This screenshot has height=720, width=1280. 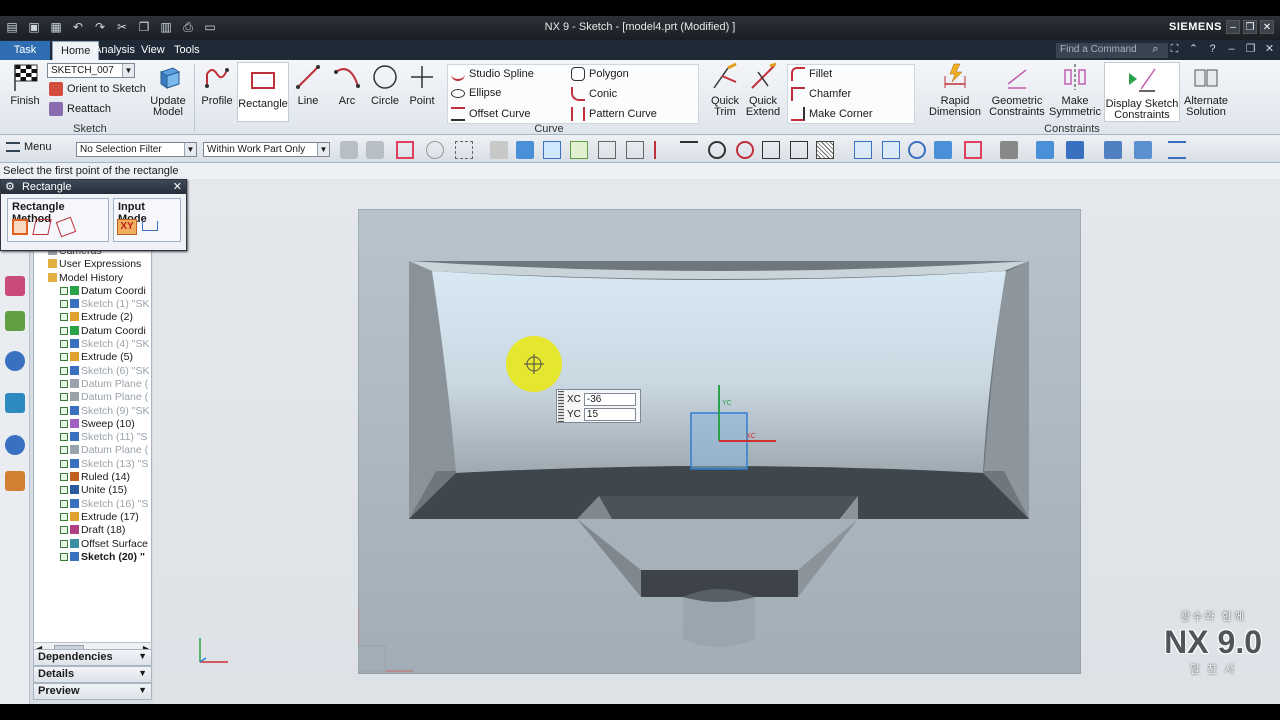 I want to click on navigator-row: Offset Surface, so click(x=92, y=544).